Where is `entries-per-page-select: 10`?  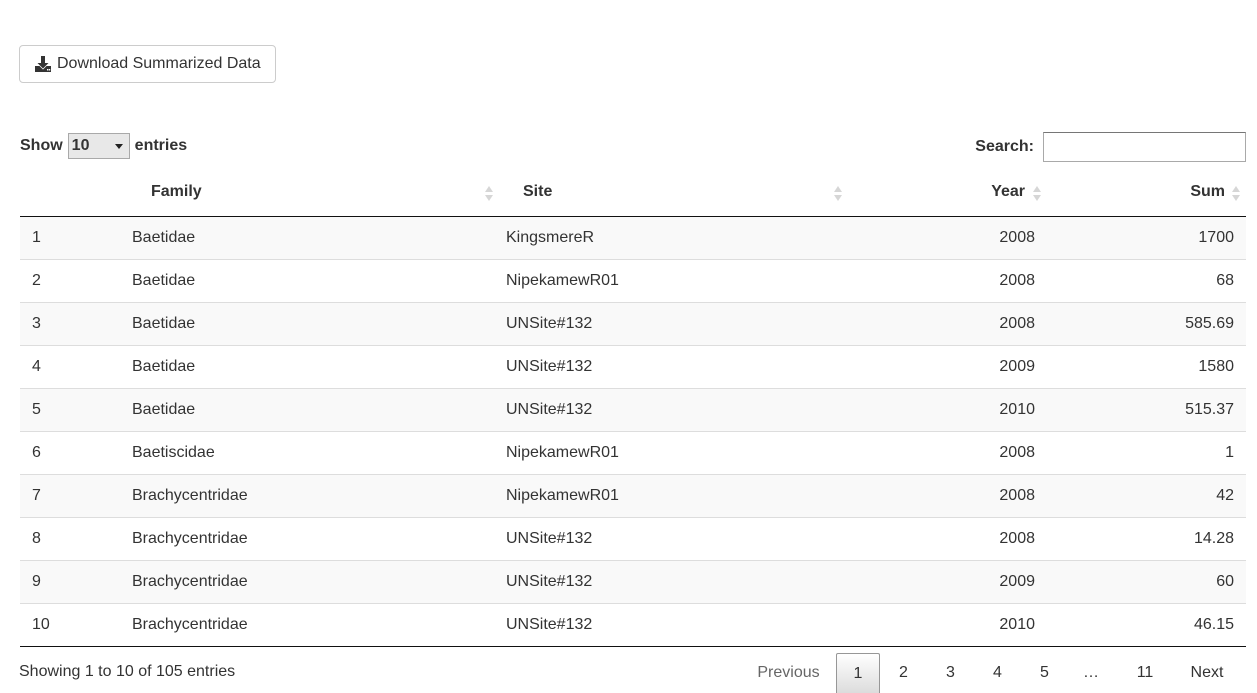 entries-per-page-select: 10 is located at coordinates (98, 146).